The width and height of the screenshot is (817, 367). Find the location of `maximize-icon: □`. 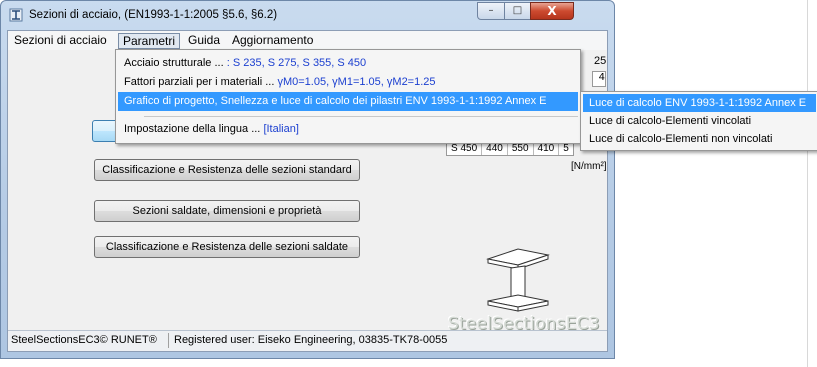

maximize-icon: □ is located at coordinates (517, 10).